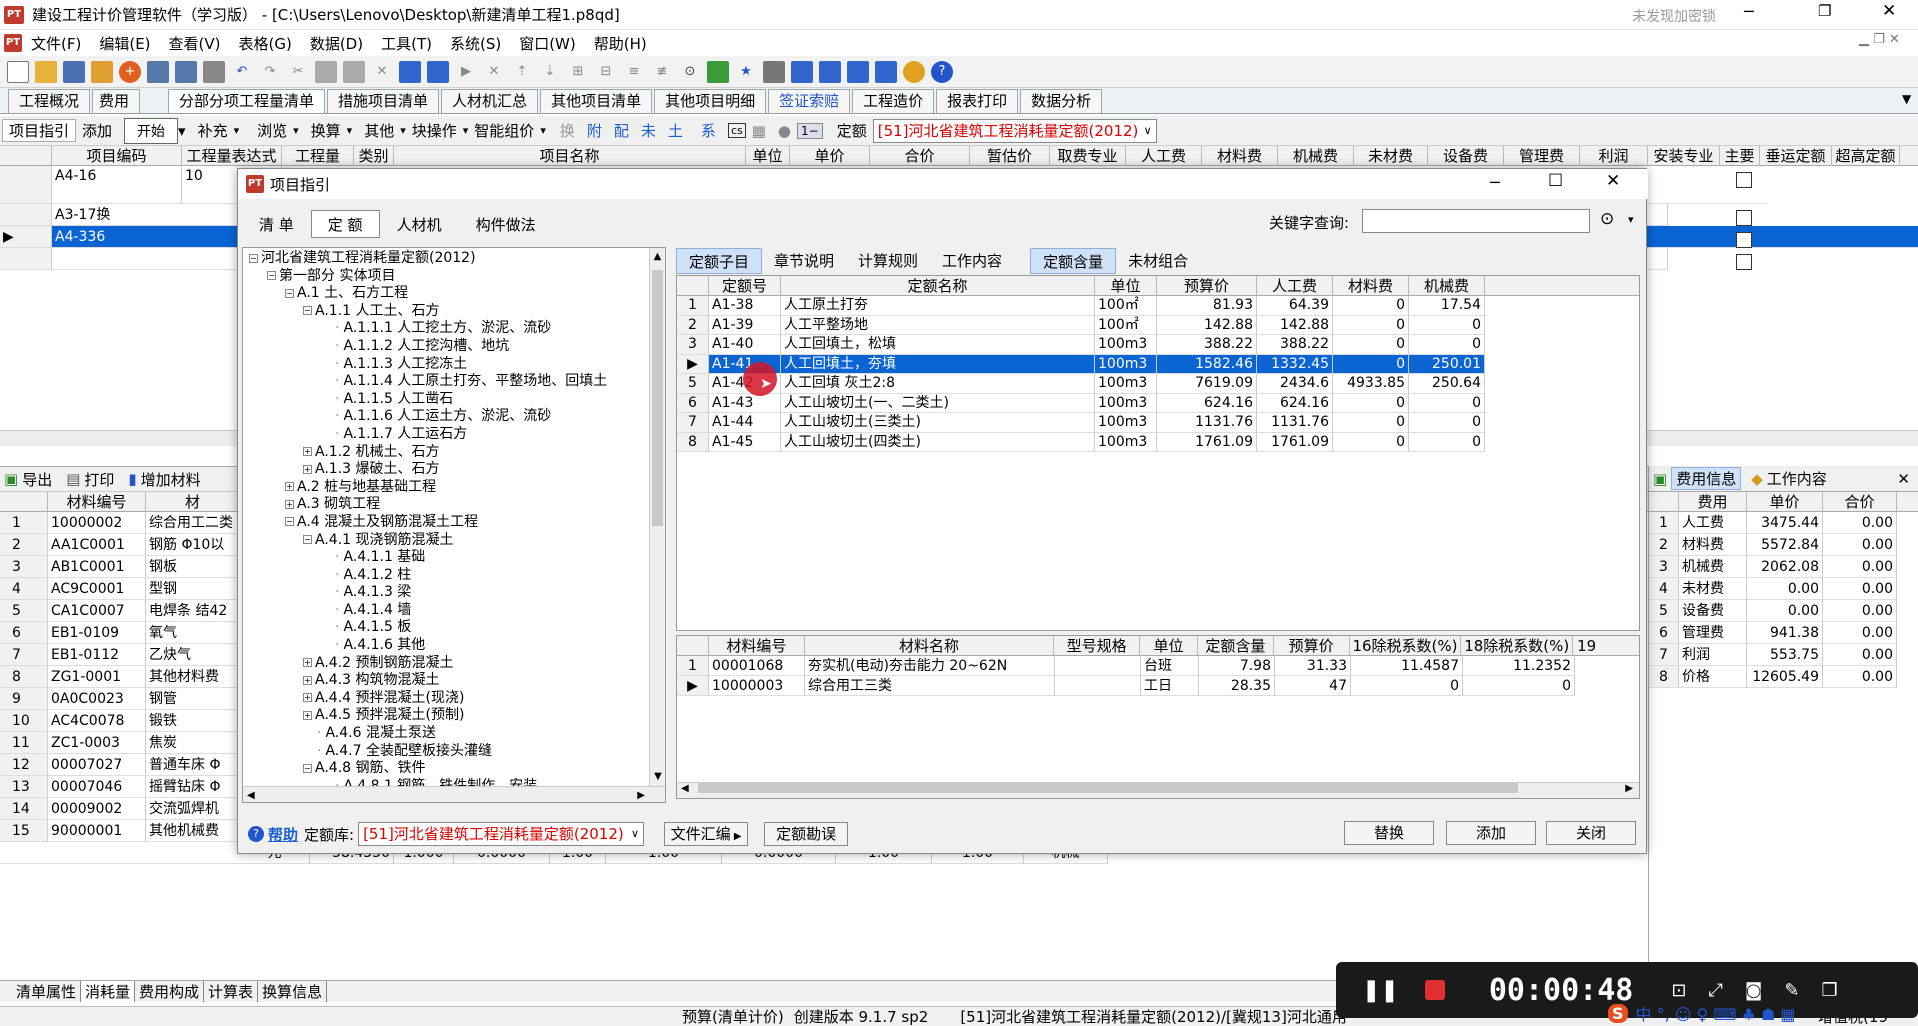  Describe the element at coordinates (457, 523) in the screenshot. I see `tree-node: − A.4 混凝土及钢筋混凝土工程` at that location.